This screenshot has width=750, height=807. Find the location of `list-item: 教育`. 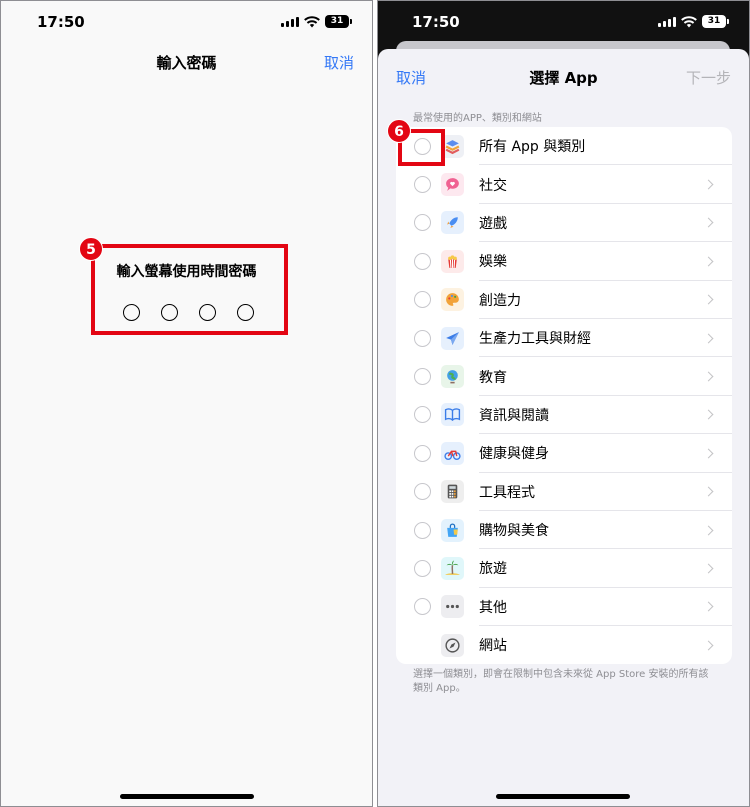

list-item: 教育 is located at coordinates (564, 376).